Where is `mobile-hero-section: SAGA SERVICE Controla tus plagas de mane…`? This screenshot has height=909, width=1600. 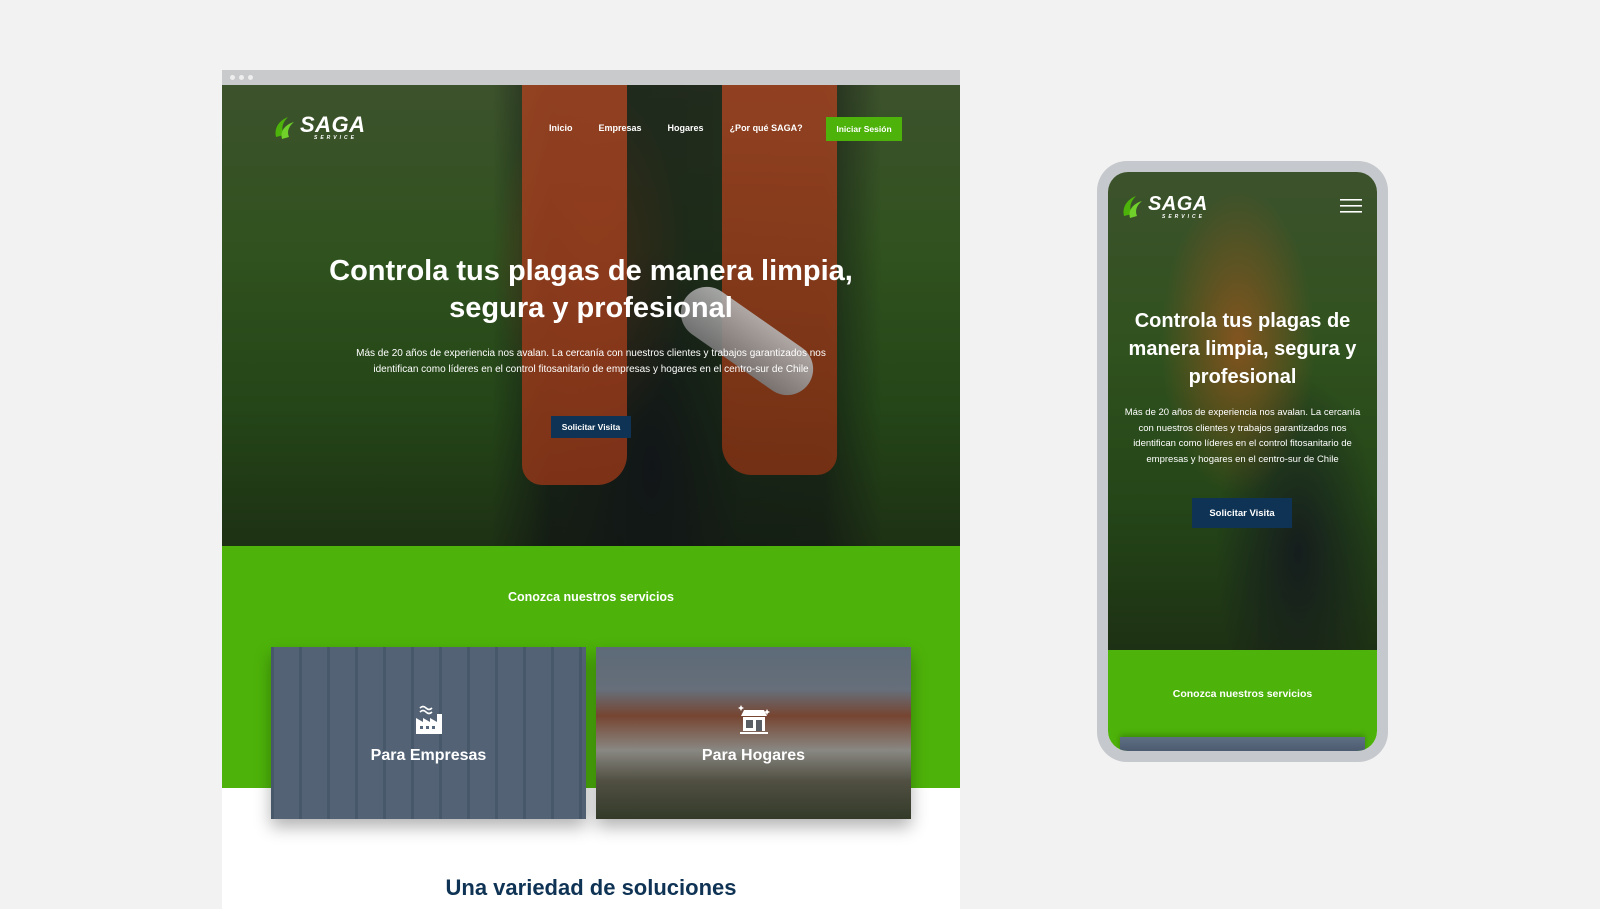
mobile-hero-section: SAGA SERVICE Controla tus plagas de mane… is located at coordinates (1242, 411).